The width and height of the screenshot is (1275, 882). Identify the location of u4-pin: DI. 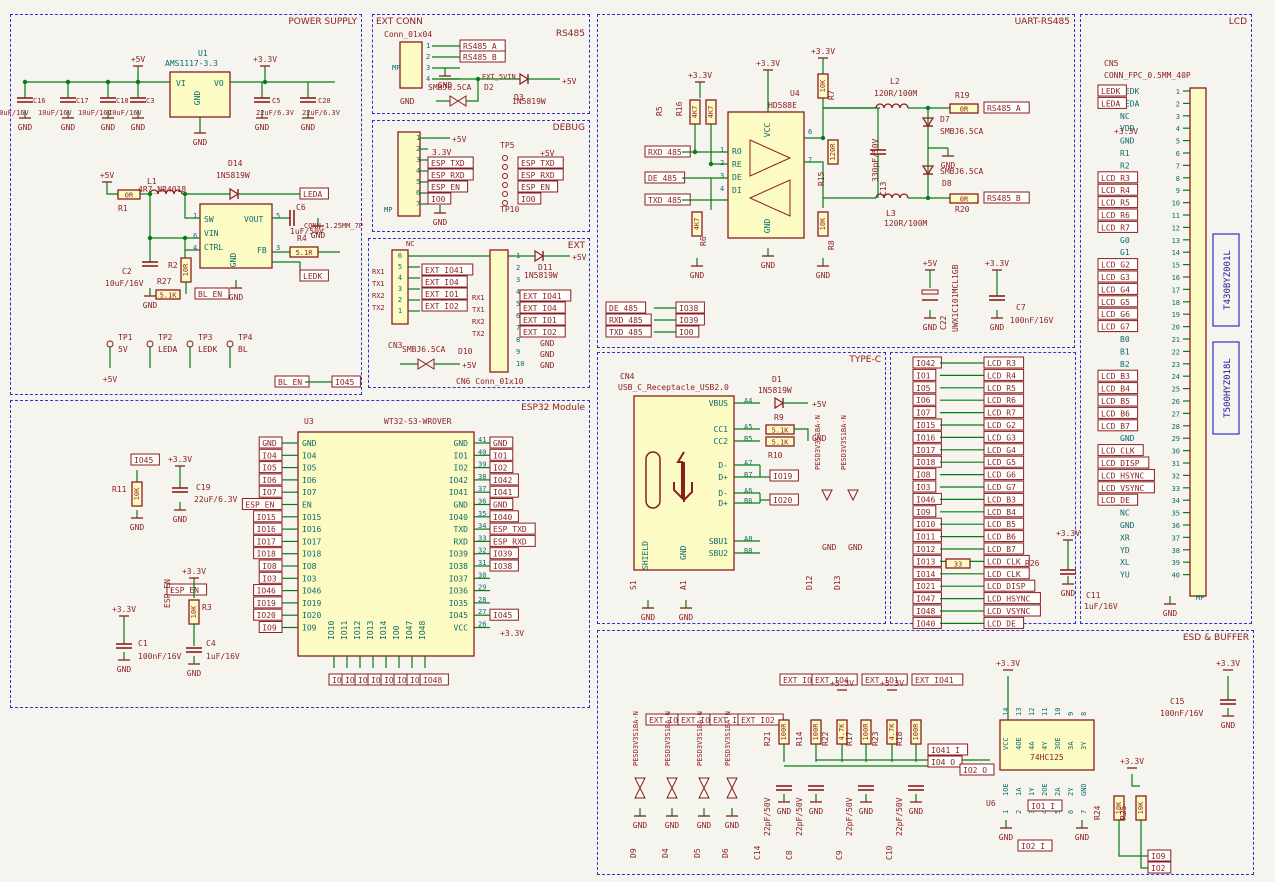
(737, 190).